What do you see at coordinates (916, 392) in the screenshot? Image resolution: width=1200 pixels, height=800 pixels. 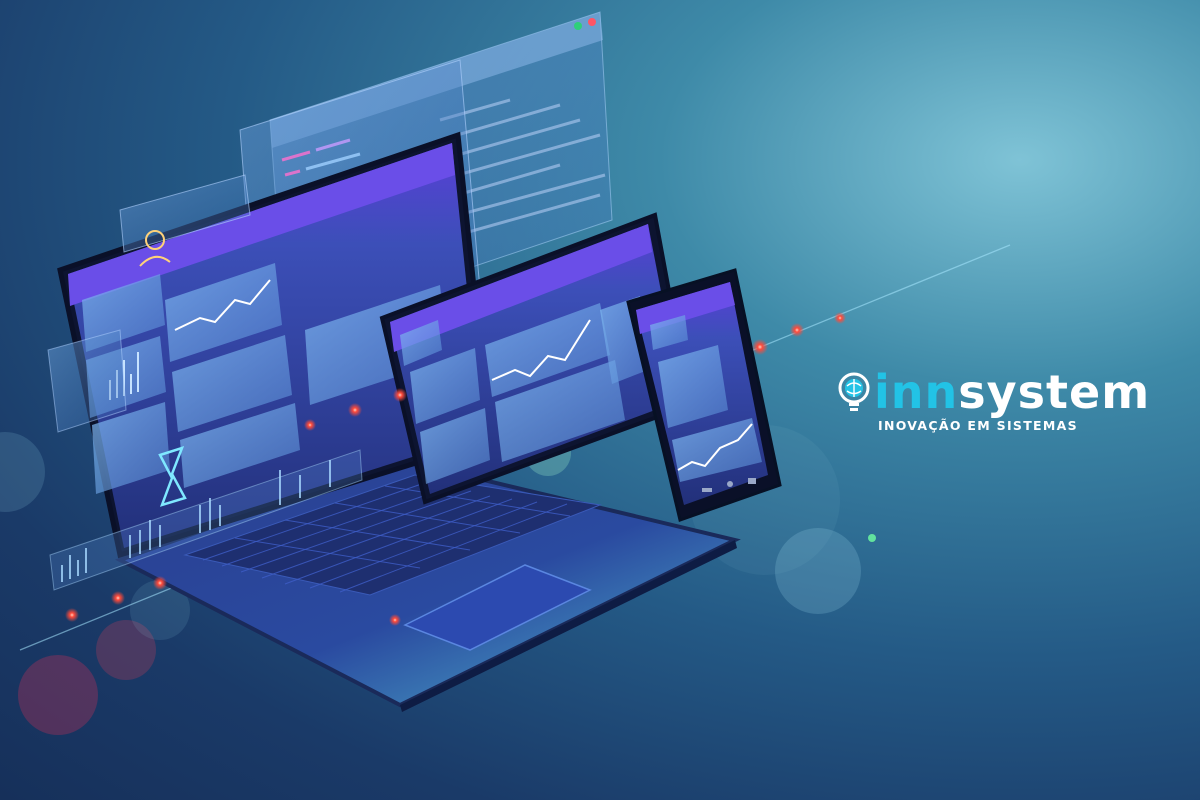 I see `brand-name-part1: inn` at bounding box center [916, 392].